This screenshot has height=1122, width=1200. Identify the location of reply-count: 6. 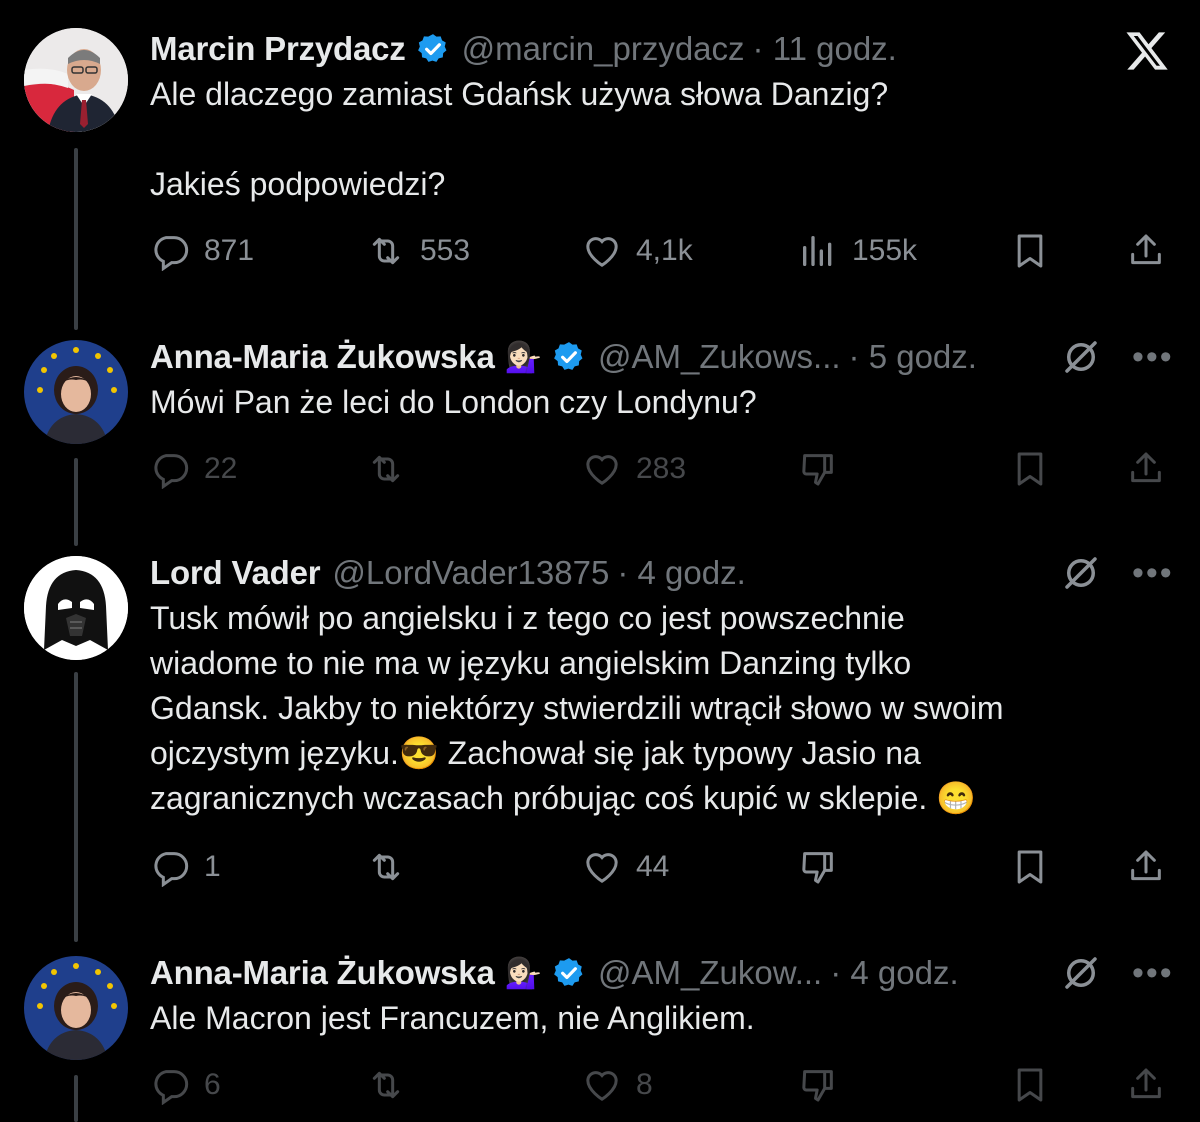
(212, 1084).